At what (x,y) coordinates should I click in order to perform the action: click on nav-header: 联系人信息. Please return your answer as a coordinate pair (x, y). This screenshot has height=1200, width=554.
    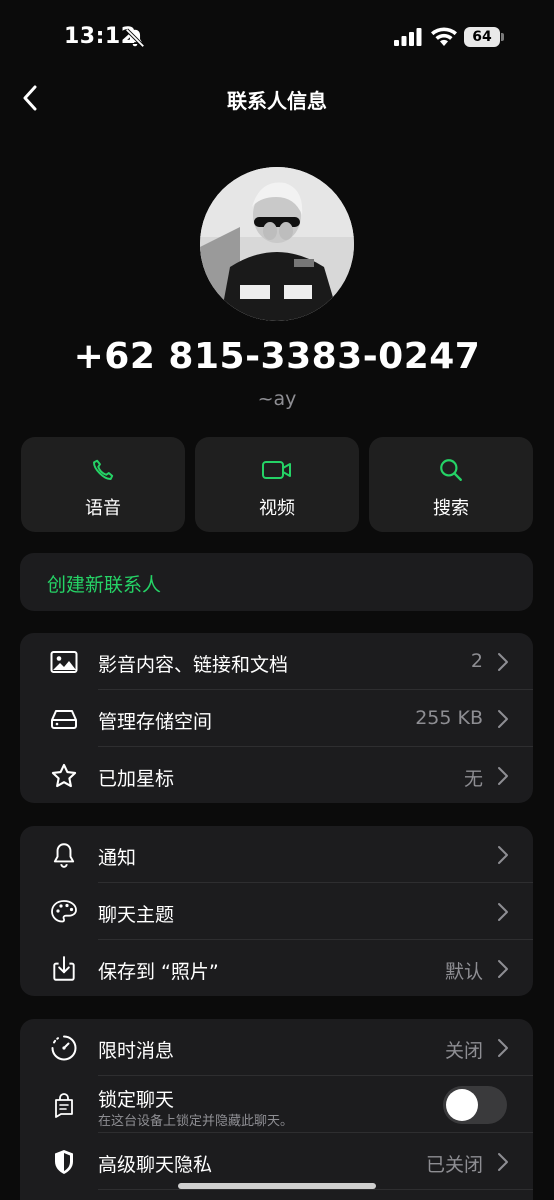
    Looking at the image, I should click on (277, 98).